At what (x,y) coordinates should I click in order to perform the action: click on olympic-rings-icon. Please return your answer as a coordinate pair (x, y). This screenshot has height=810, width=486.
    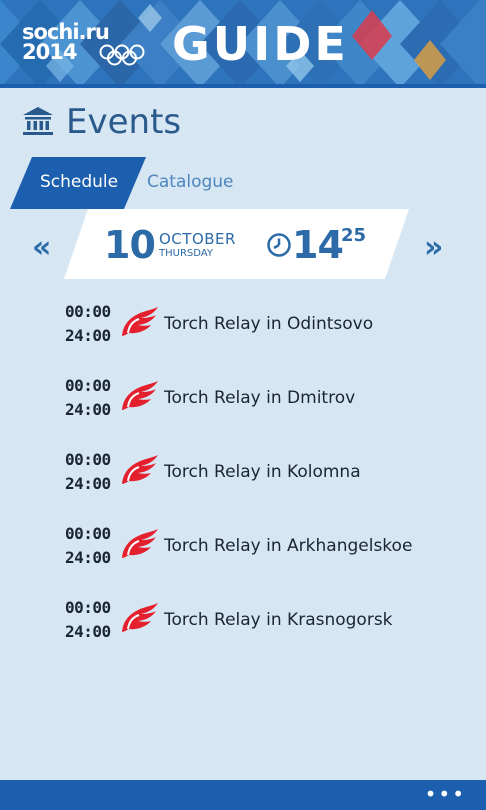
    Looking at the image, I should click on (122, 55).